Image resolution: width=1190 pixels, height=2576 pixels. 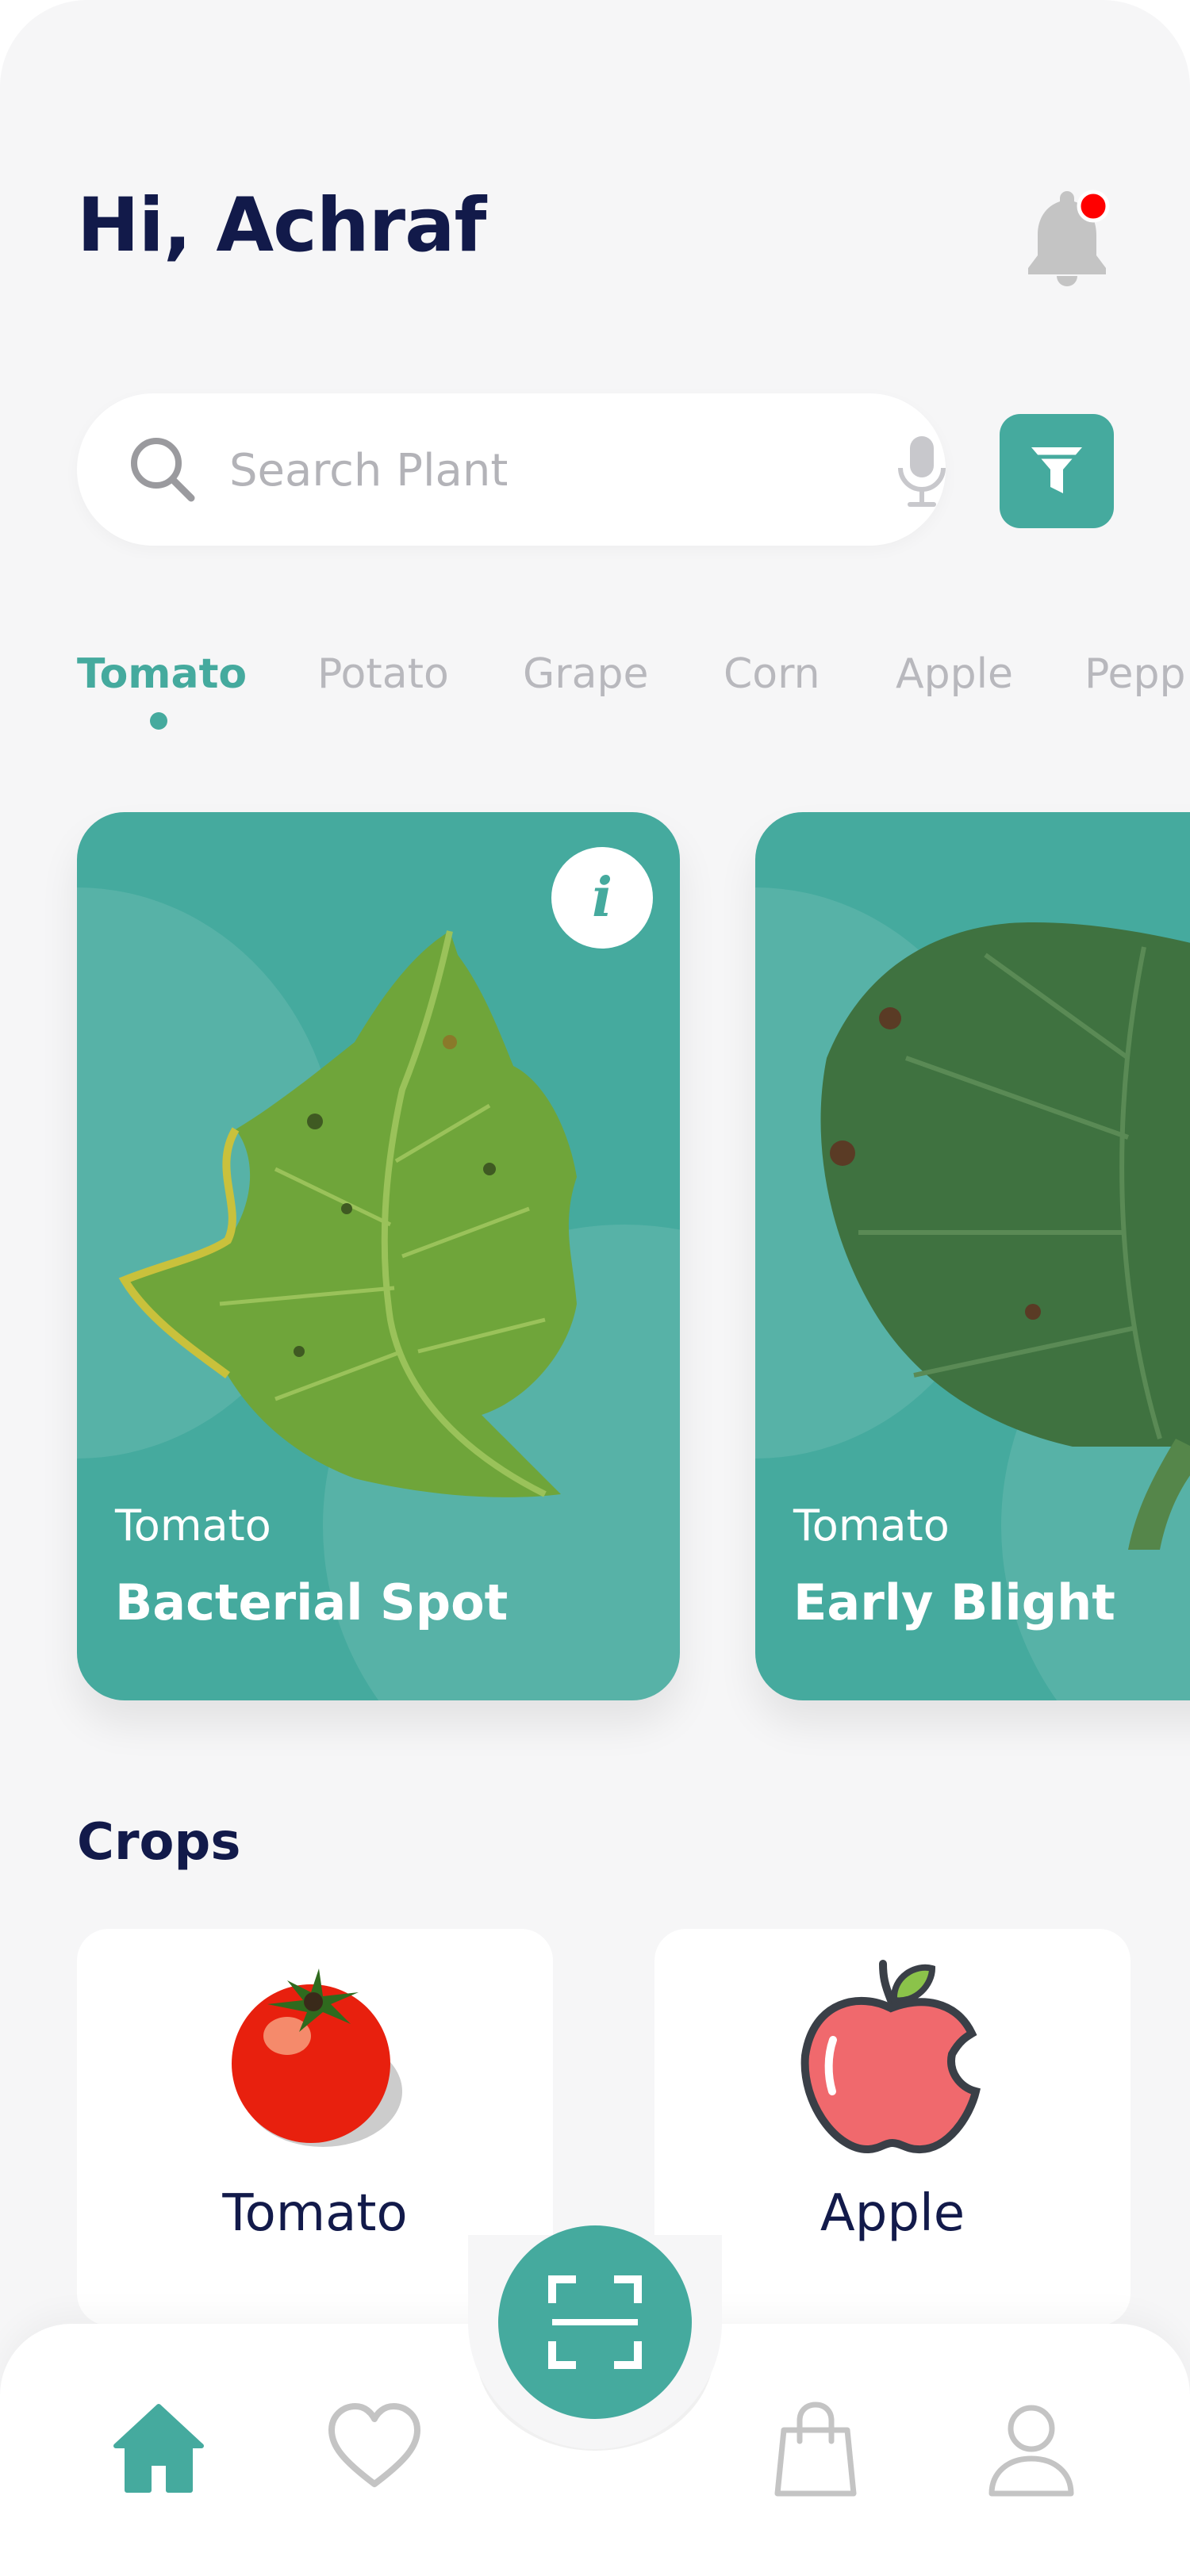 I want to click on scan-icon, so click(x=595, y=2322).